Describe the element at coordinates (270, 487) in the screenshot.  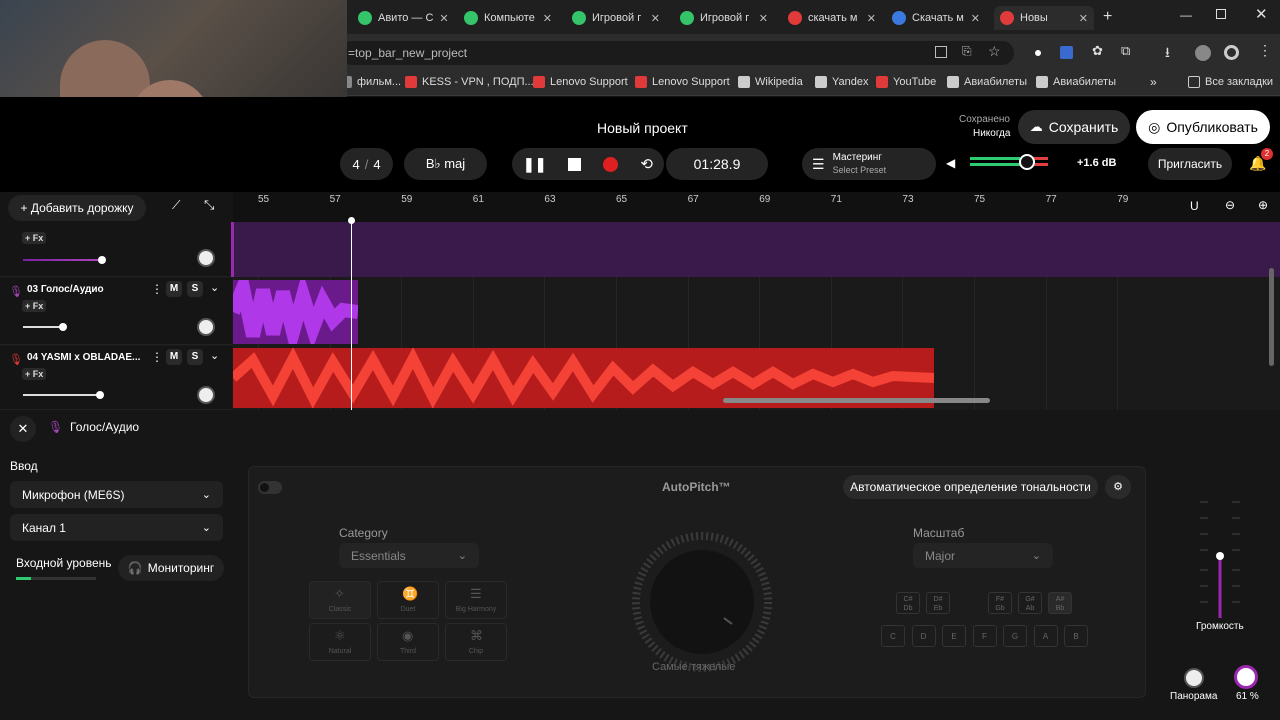
I see `autopitch-toggle` at that location.